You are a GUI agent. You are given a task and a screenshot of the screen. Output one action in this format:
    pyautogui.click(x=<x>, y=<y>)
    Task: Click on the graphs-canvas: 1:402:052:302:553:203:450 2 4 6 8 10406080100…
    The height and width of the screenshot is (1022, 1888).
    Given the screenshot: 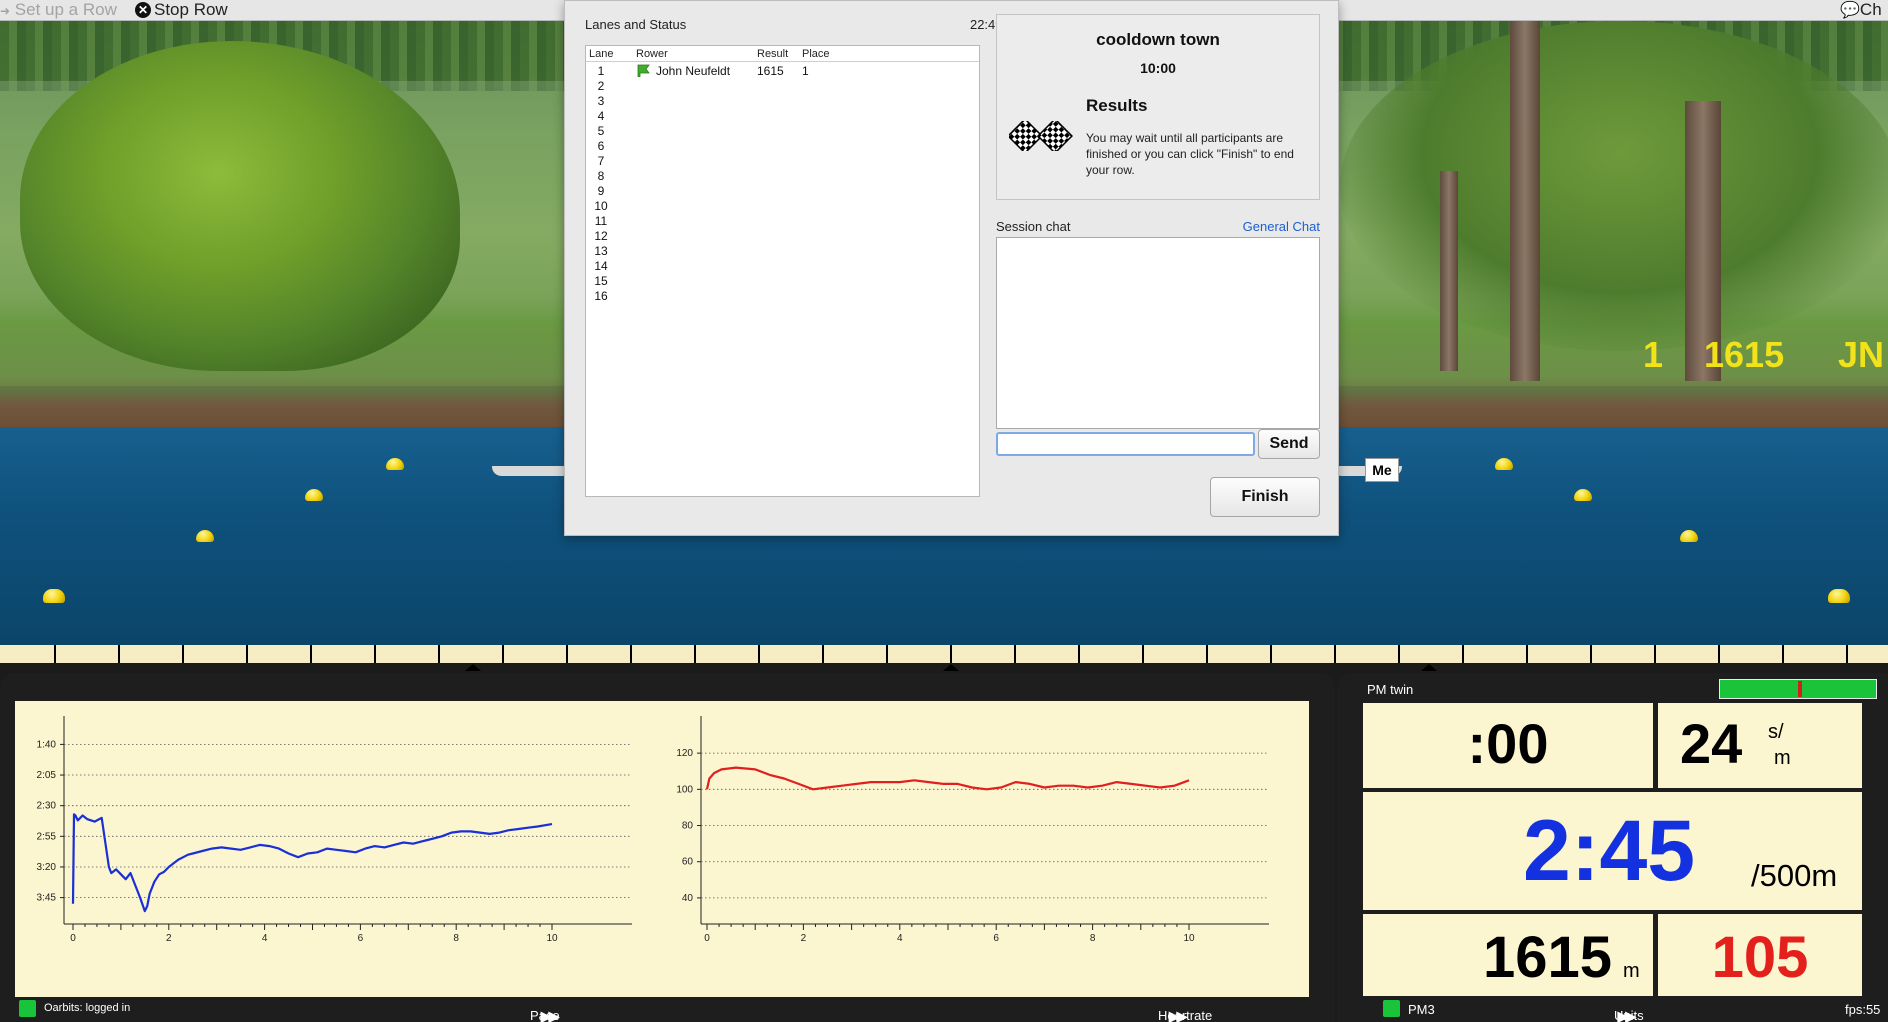 What is the action you would take?
    pyautogui.click(x=653, y=830)
    